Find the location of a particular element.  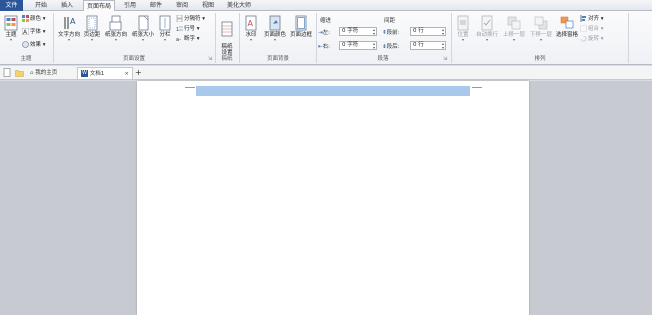

line-numbers-icon: 1 is located at coordinates (179, 29).